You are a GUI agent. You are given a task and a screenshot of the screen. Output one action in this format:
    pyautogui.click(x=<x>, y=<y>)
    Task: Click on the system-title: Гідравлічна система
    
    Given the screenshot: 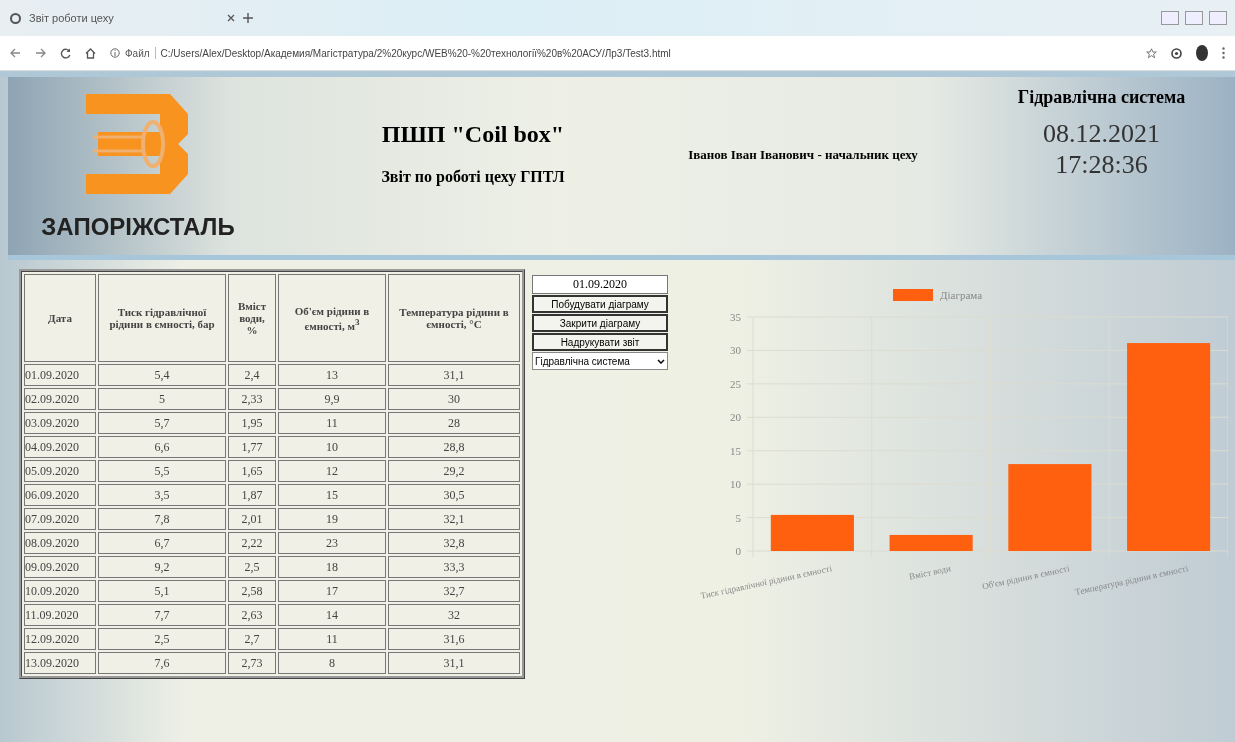 What is the action you would take?
    pyautogui.click(x=1101, y=97)
    